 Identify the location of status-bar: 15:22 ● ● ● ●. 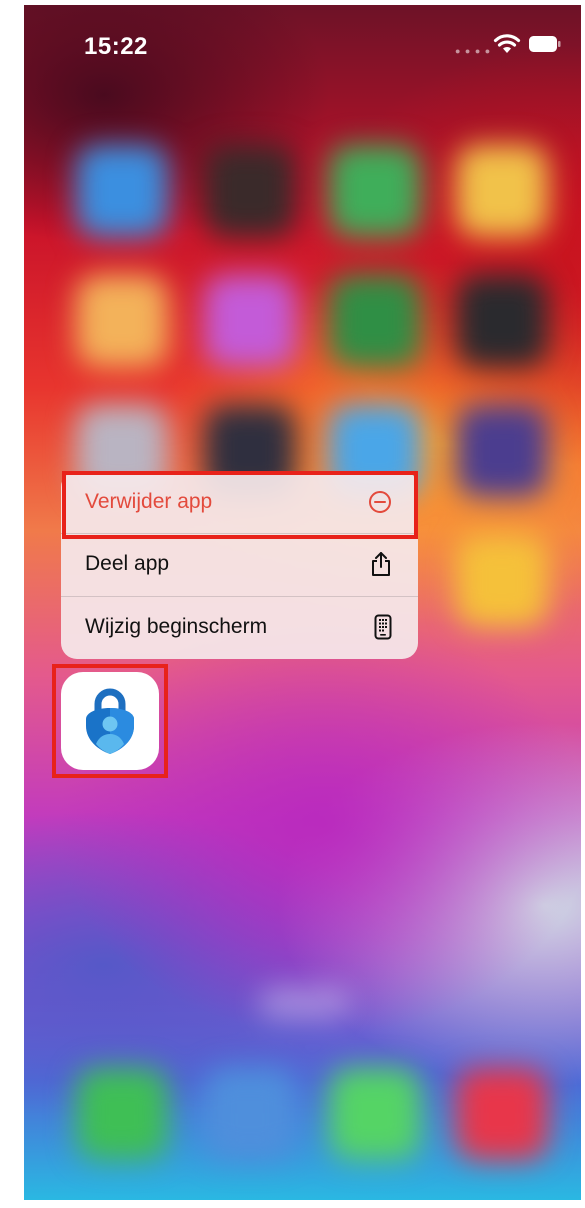
(302, 45).